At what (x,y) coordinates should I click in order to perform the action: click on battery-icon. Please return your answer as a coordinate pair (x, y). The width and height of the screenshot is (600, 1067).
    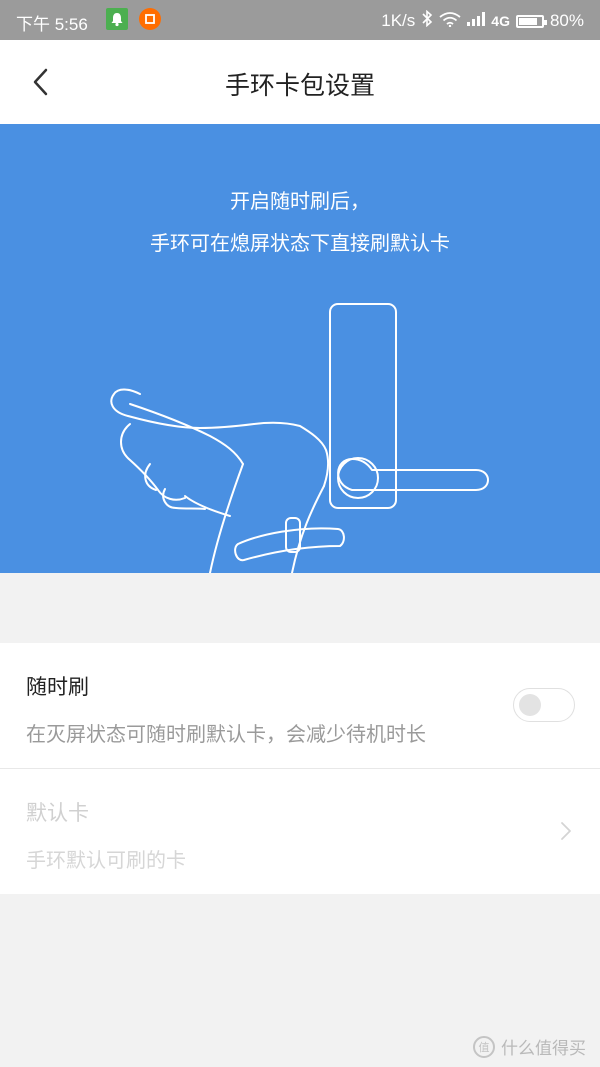
    Looking at the image, I should click on (531, 21).